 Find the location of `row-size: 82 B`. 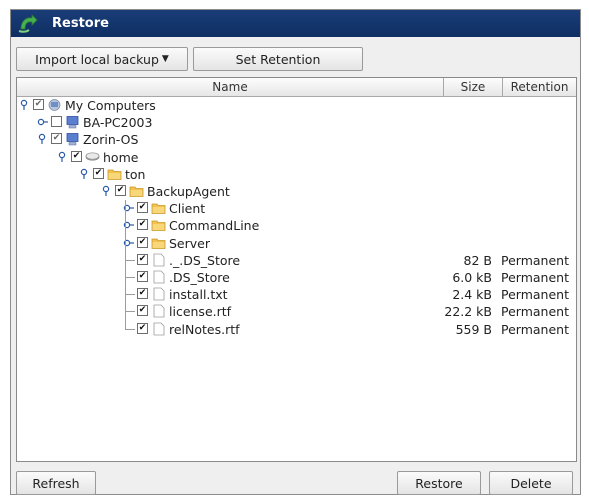

row-size: 82 B is located at coordinates (477, 260).